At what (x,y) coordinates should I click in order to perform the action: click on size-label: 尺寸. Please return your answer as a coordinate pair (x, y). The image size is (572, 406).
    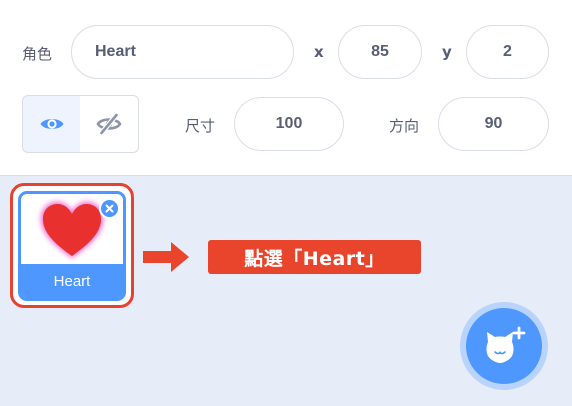
    Looking at the image, I should click on (200, 126).